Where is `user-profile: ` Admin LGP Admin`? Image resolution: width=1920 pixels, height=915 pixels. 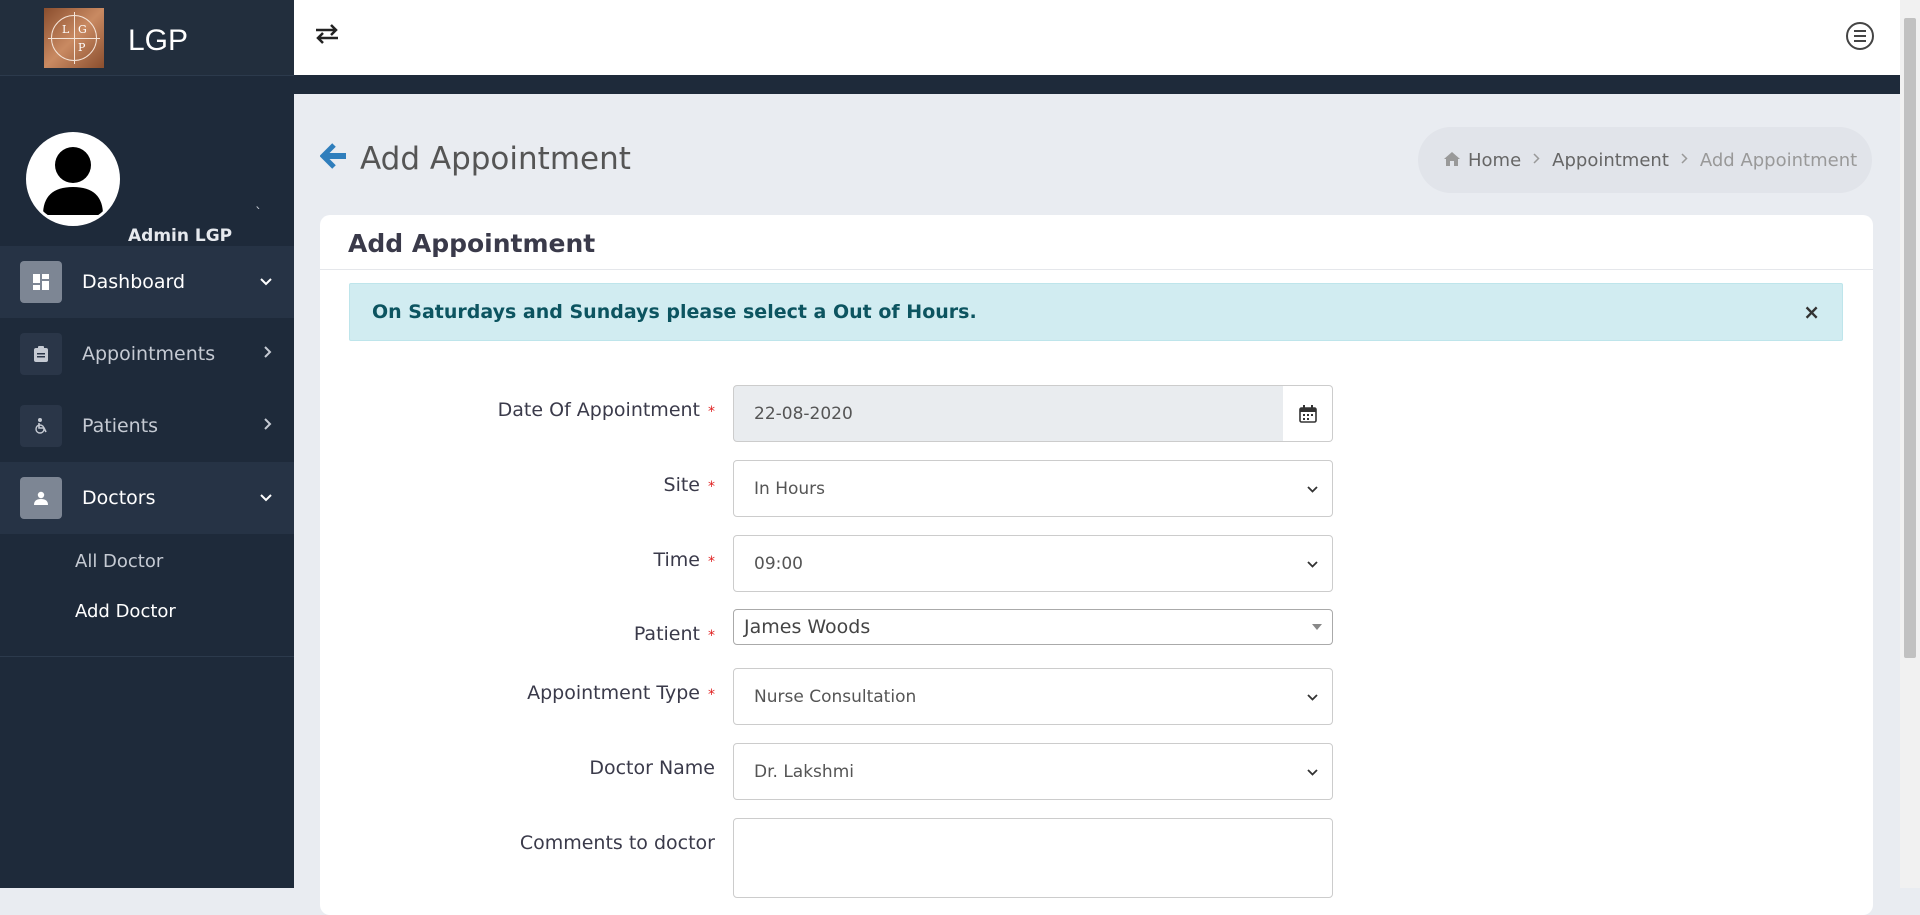
user-profile: ` Admin LGP Admin is located at coordinates (147, 178).